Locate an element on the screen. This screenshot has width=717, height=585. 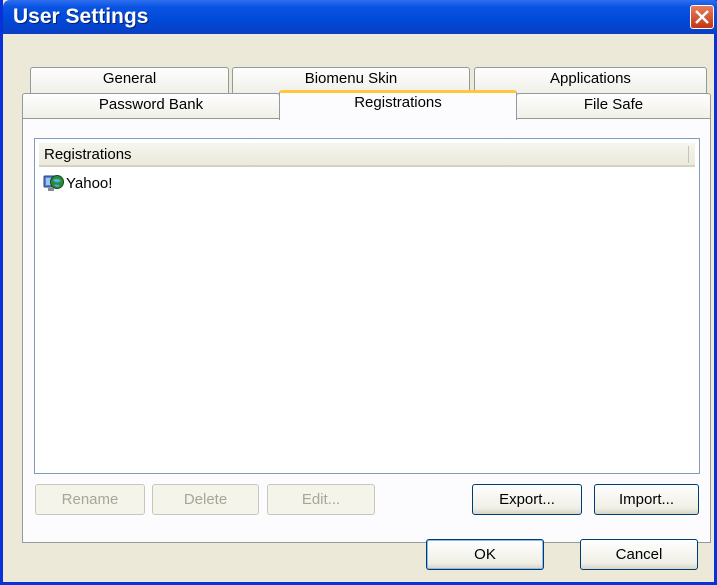
tab-label: File Safe is located at coordinates (613, 104).